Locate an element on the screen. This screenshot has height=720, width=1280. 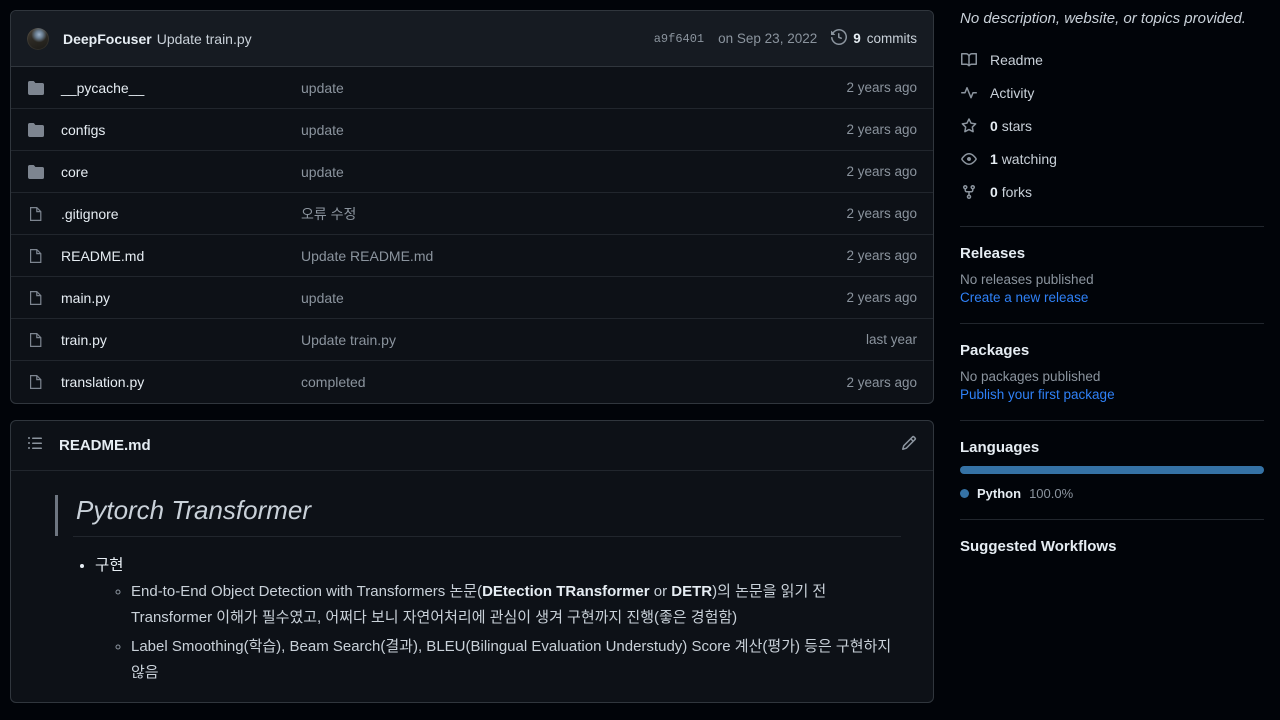
file-row: translation.py completed 2 years ago is located at coordinates (472, 382).